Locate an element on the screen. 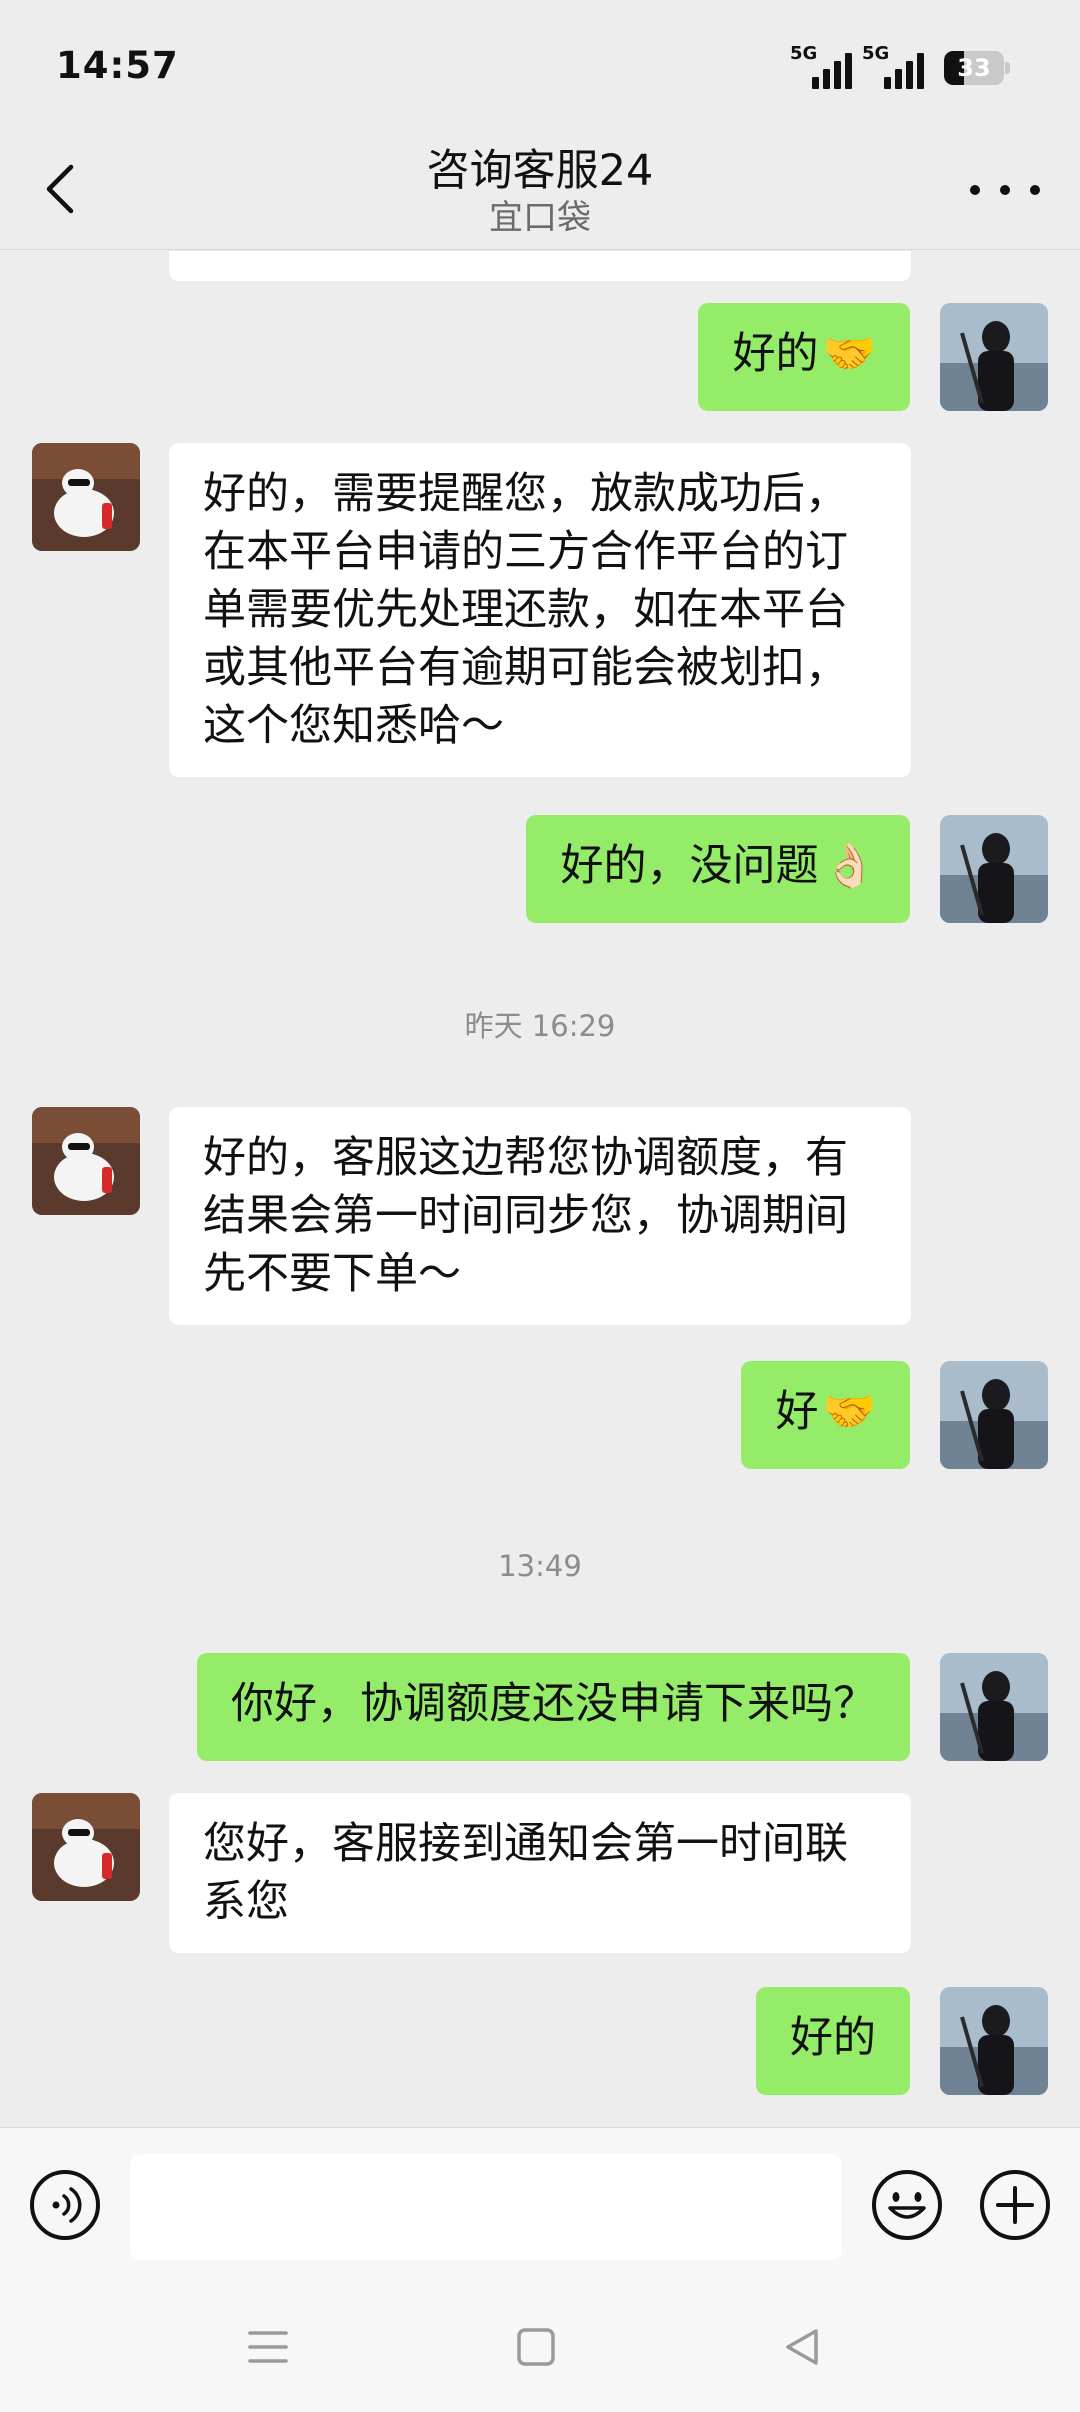  battery-icon: 33 is located at coordinates (977, 68).